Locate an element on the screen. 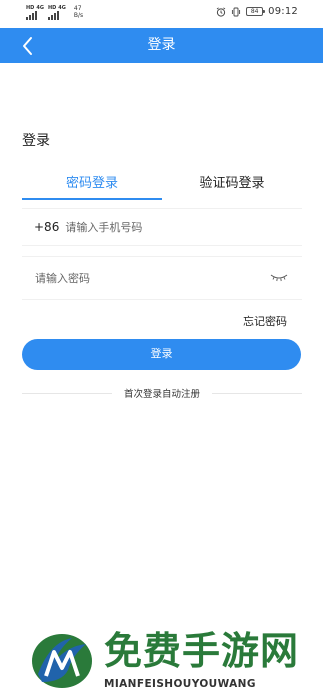 The width and height of the screenshot is (323, 700). auto-register-row: 首次登录自动注册 is located at coordinates (162, 393).